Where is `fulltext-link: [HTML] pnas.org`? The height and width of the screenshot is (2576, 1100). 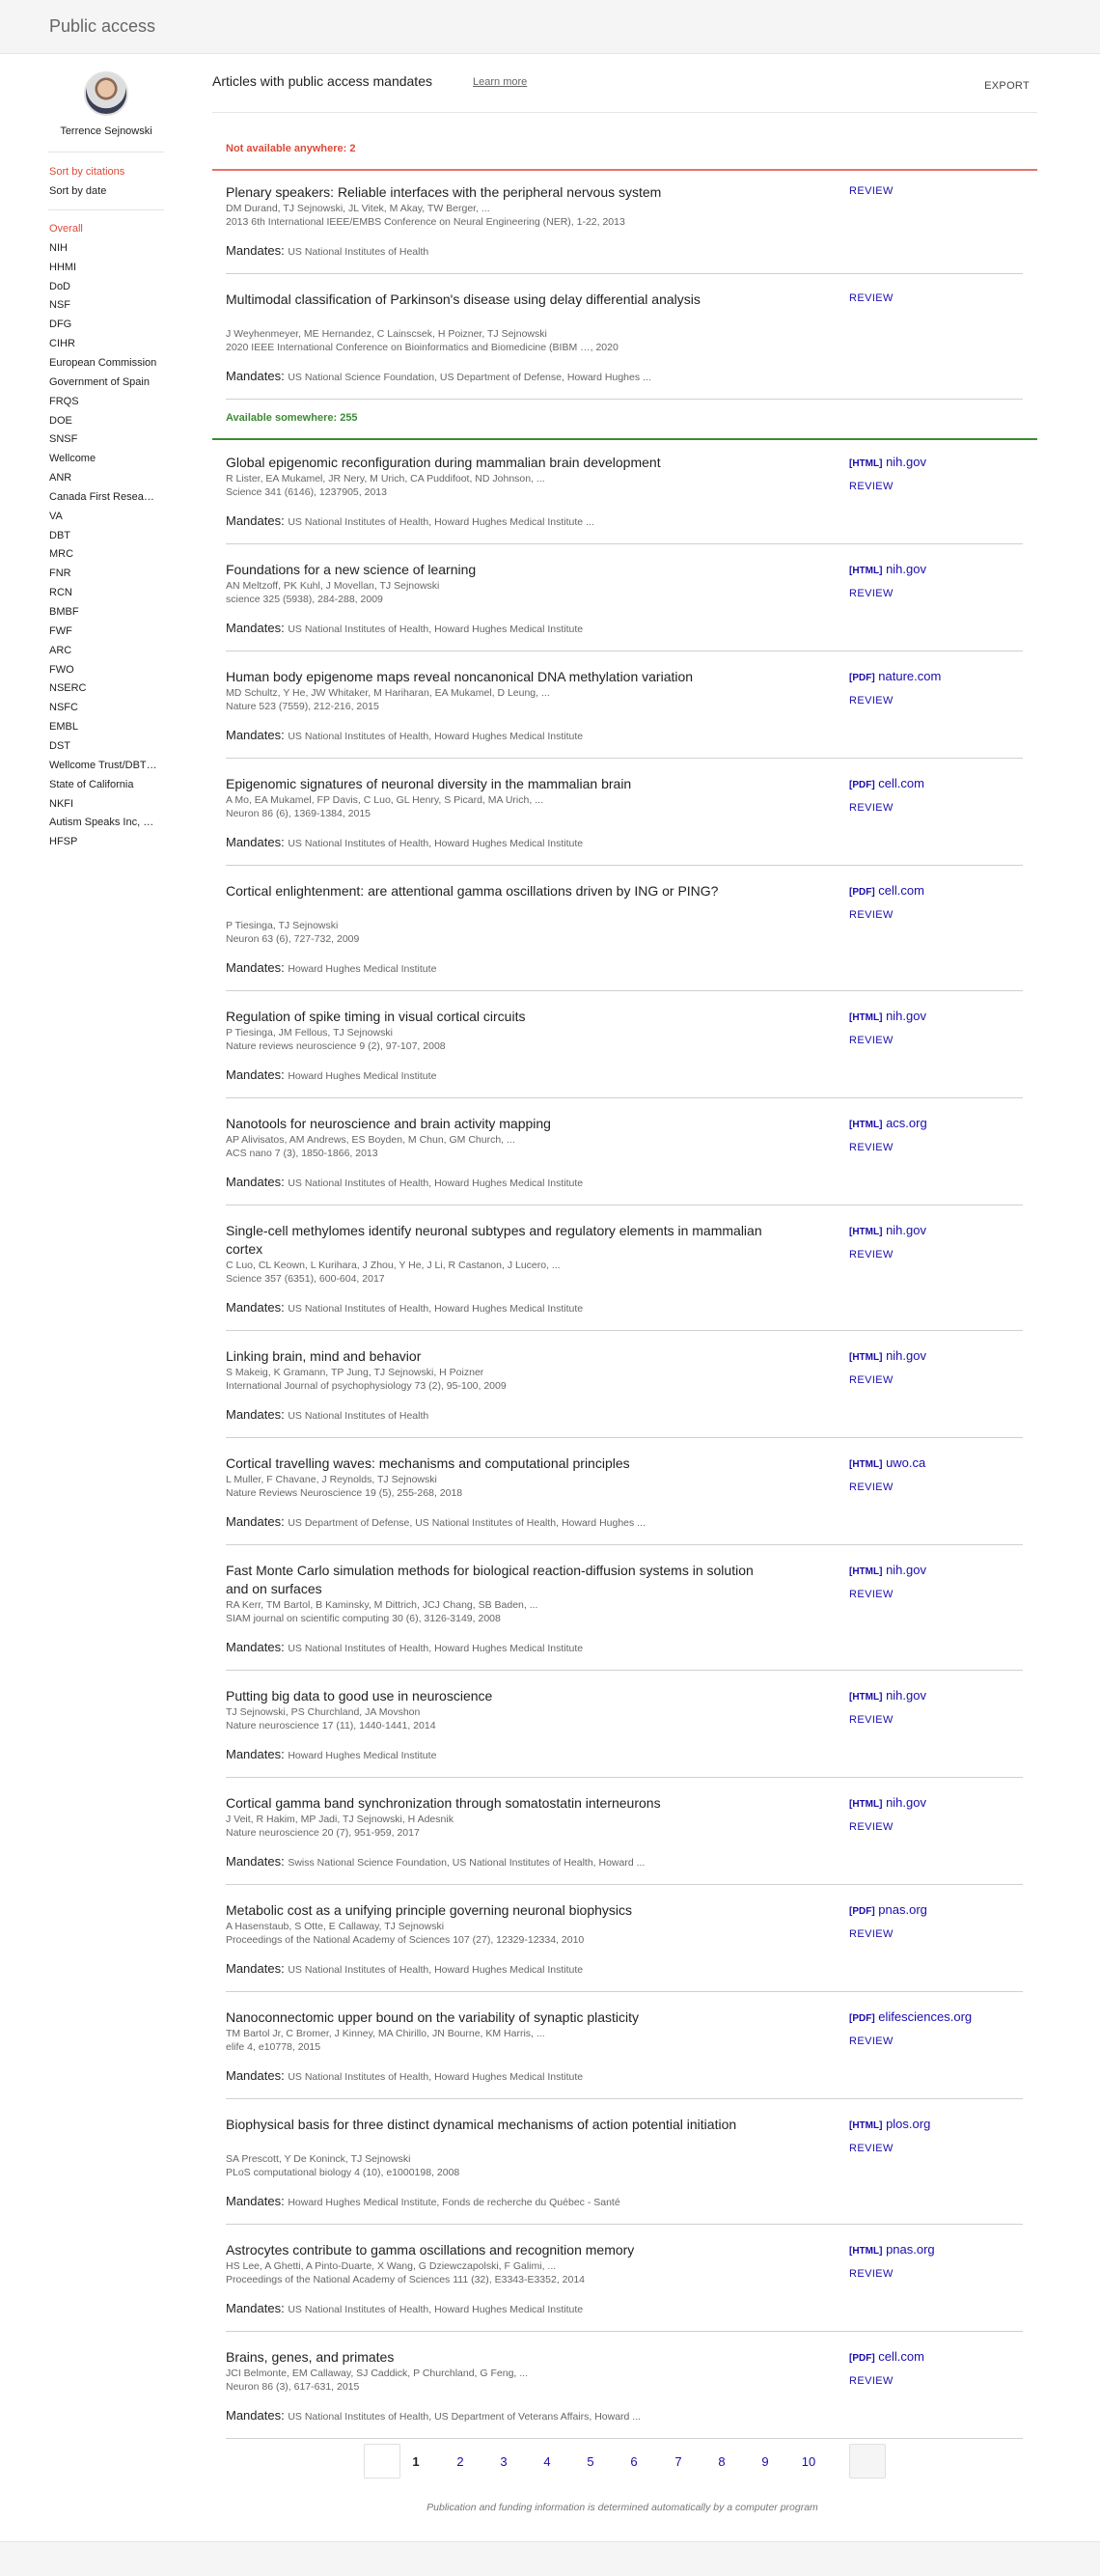
fulltext-link: [HTML] pnas.org is located at coordinates (892, 2249).